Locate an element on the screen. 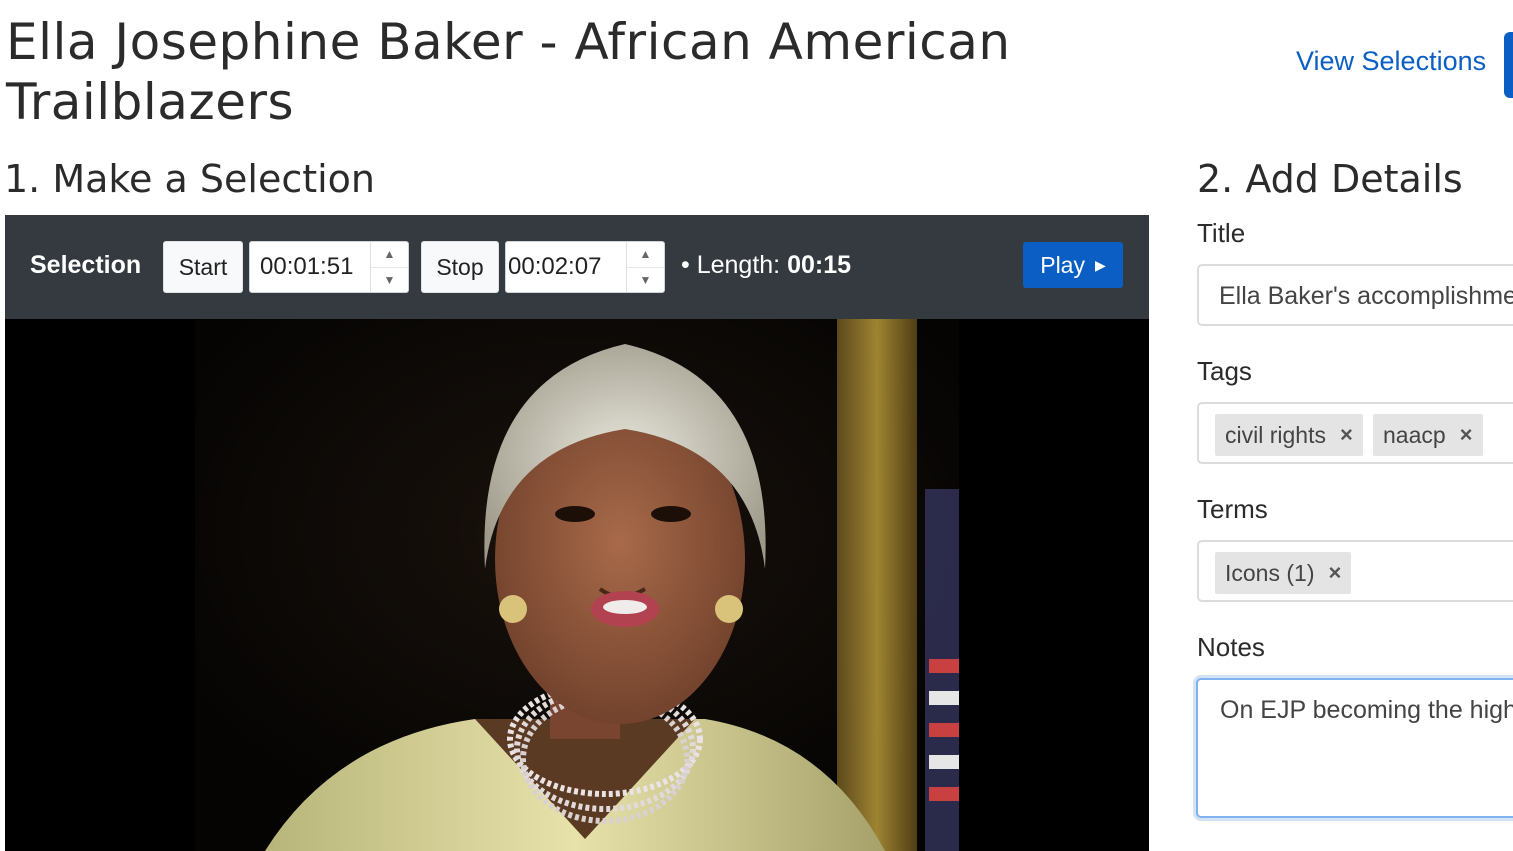 The image size is (1513, 851). play-button: Play ▶ is located at coordinates (1073, 265).